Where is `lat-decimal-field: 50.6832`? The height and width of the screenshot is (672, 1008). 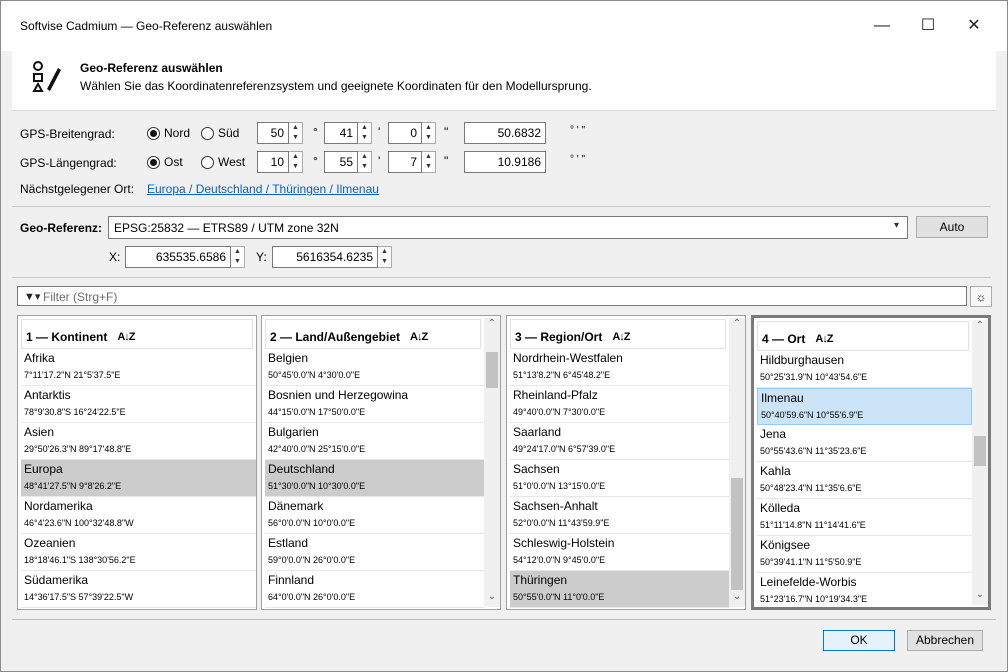 lat-decimal-field: 50.6832 is located at coordinates (505, 133).